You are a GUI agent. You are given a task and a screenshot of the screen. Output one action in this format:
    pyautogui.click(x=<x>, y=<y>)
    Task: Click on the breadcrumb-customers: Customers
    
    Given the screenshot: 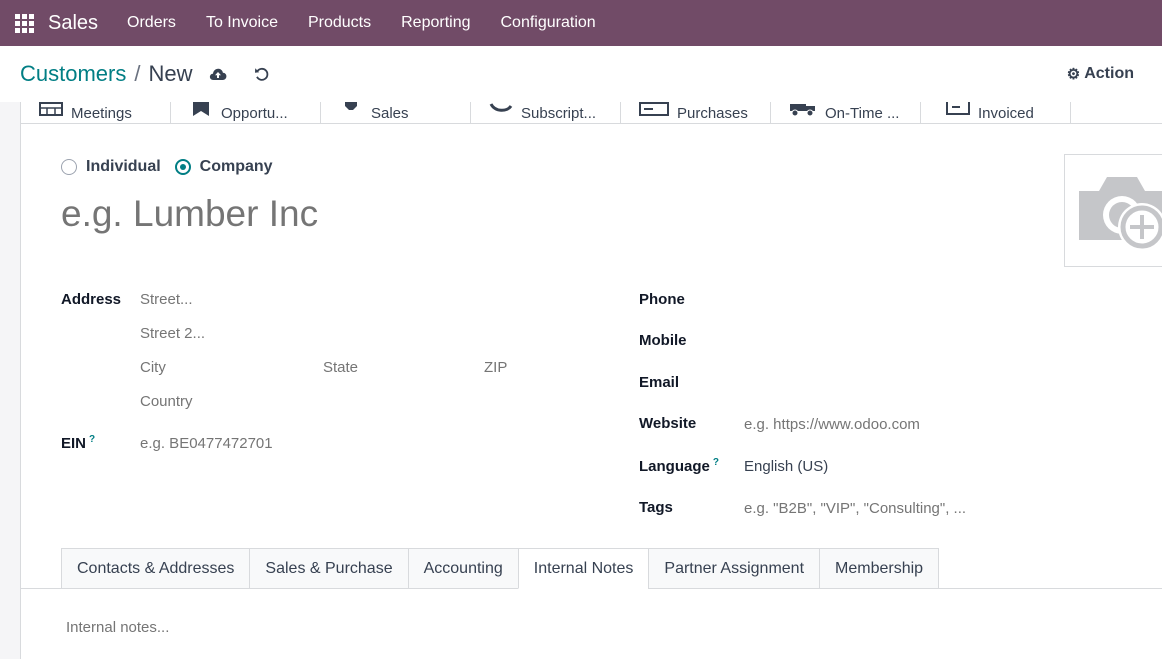 What is the action you would take?
    pyautogui.click(x=73, y=74)
    